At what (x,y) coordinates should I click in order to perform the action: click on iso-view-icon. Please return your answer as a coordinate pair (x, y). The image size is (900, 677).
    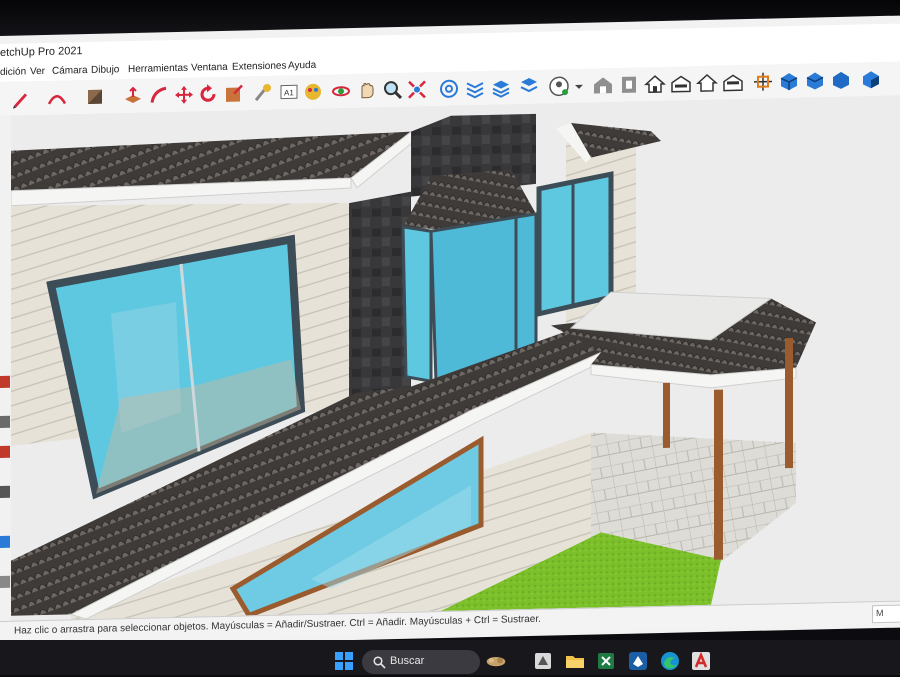
    Looking at the image, I should click on (603, 85).